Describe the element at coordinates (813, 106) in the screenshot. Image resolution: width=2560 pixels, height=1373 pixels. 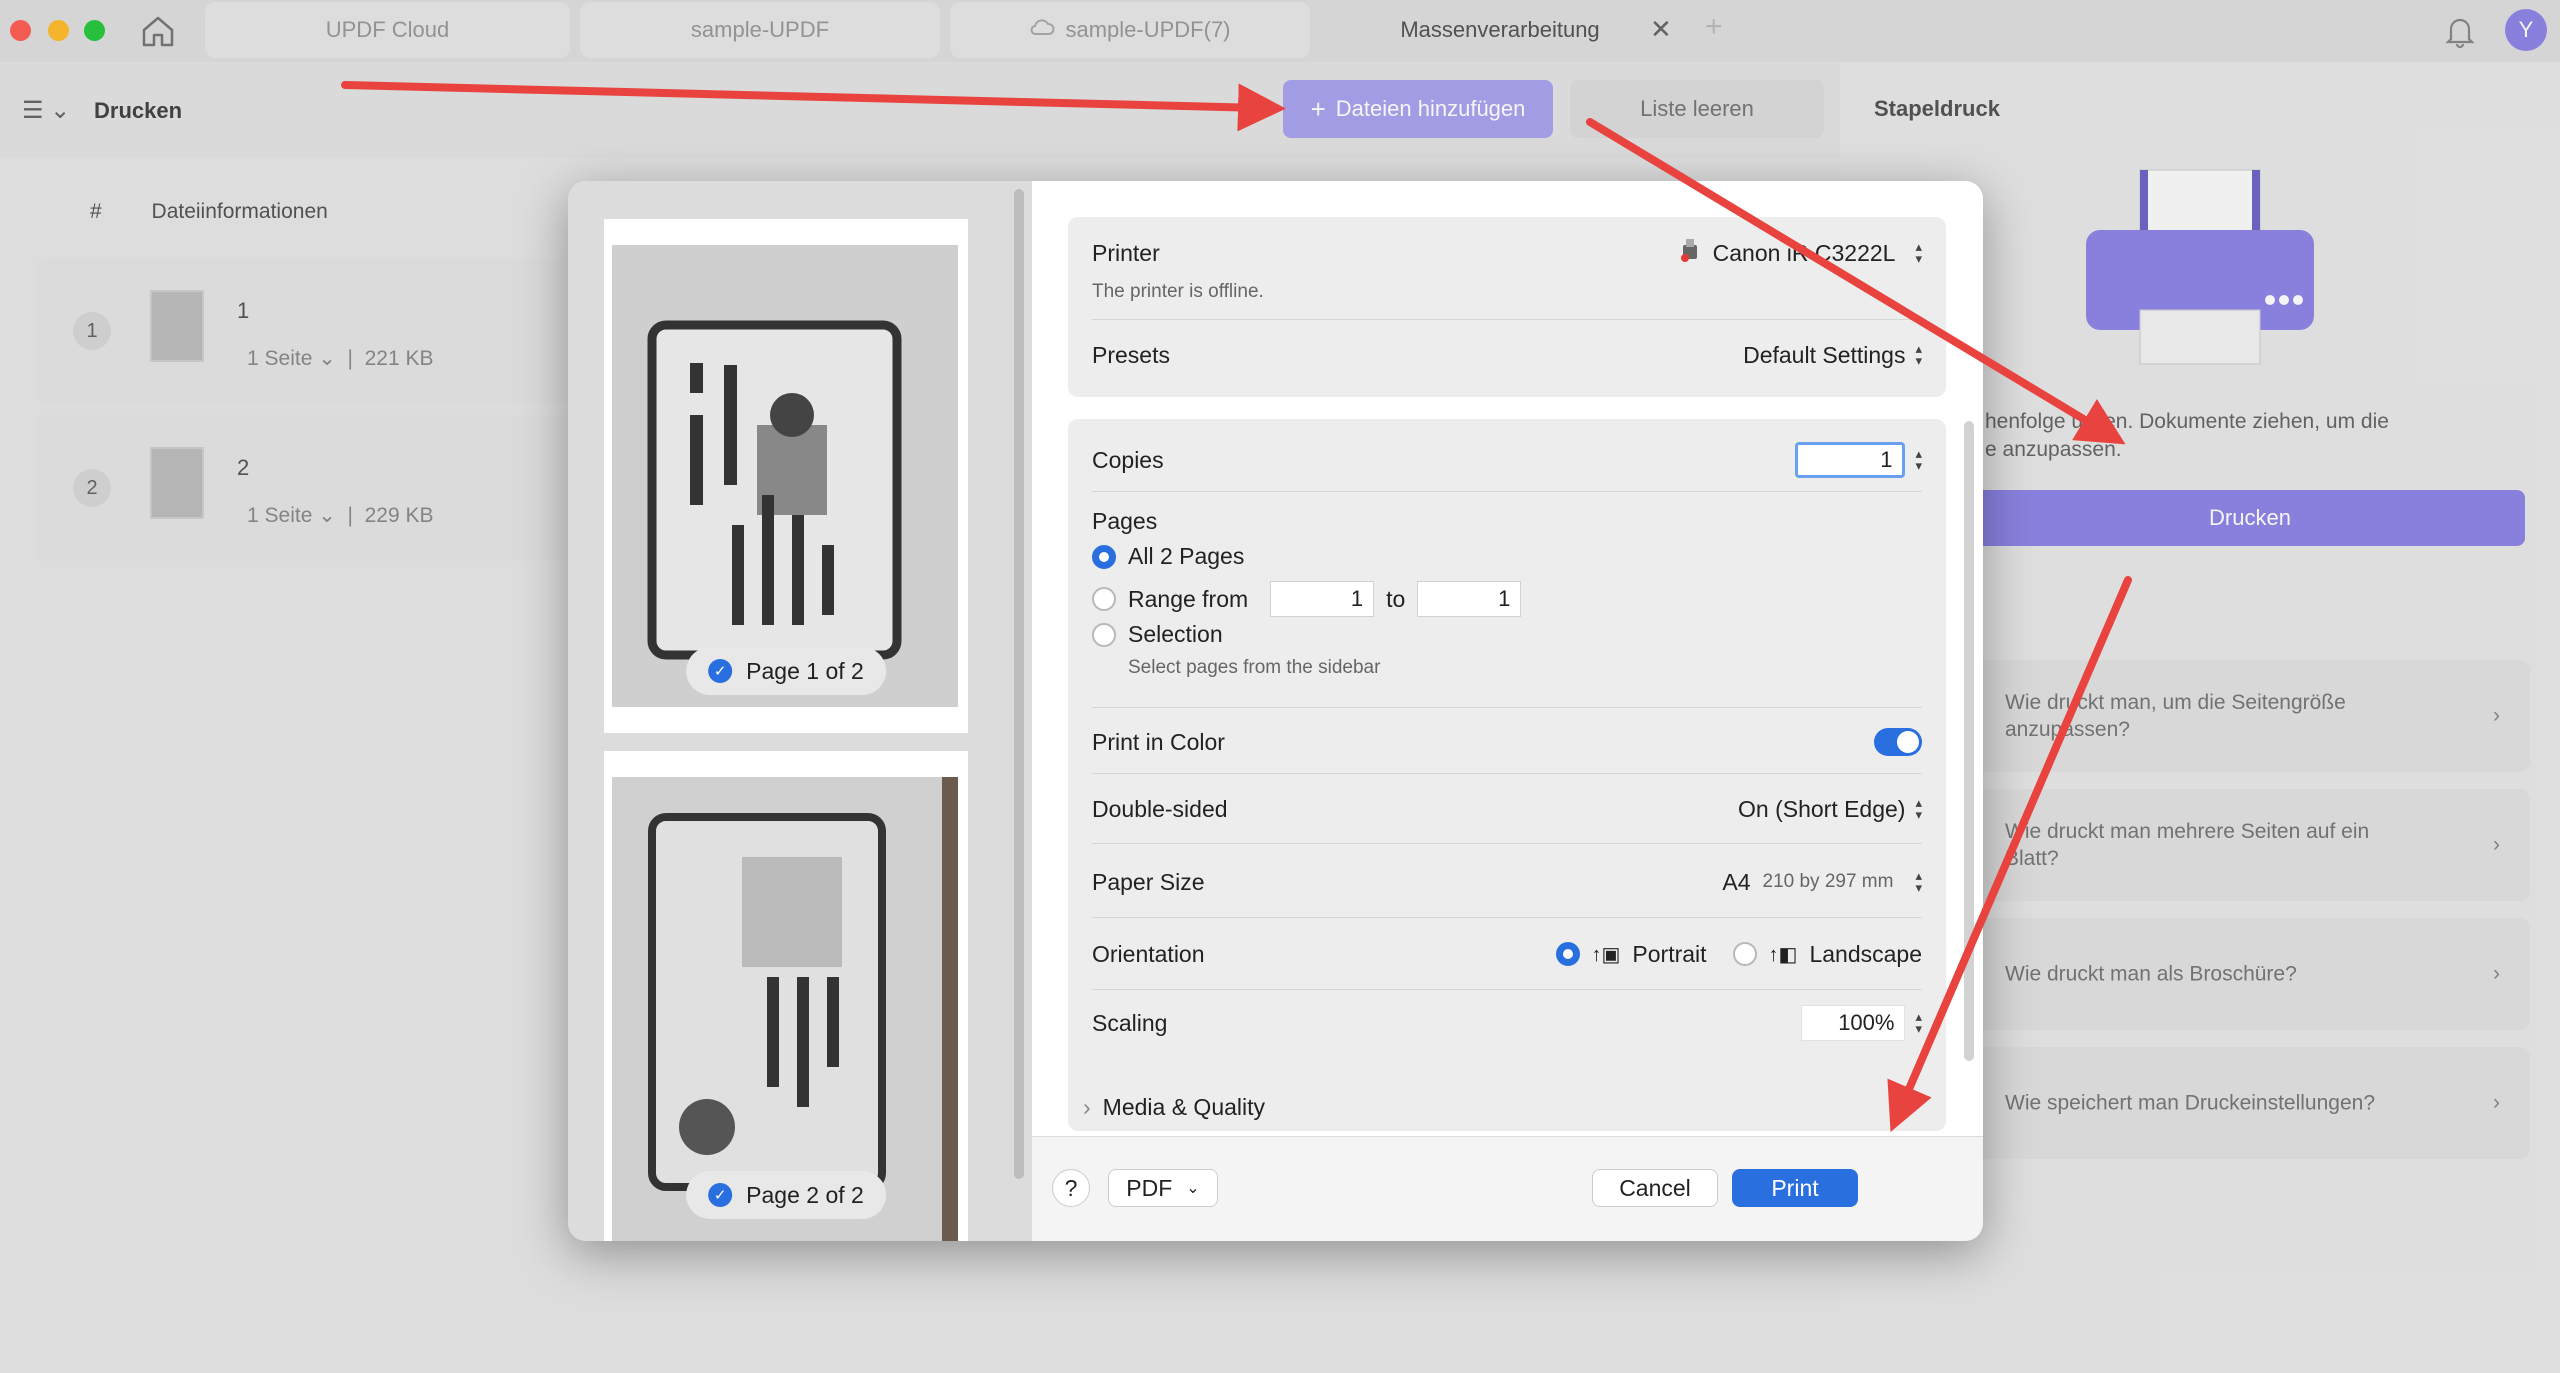
I see `arrow-to-add-files` at that location.